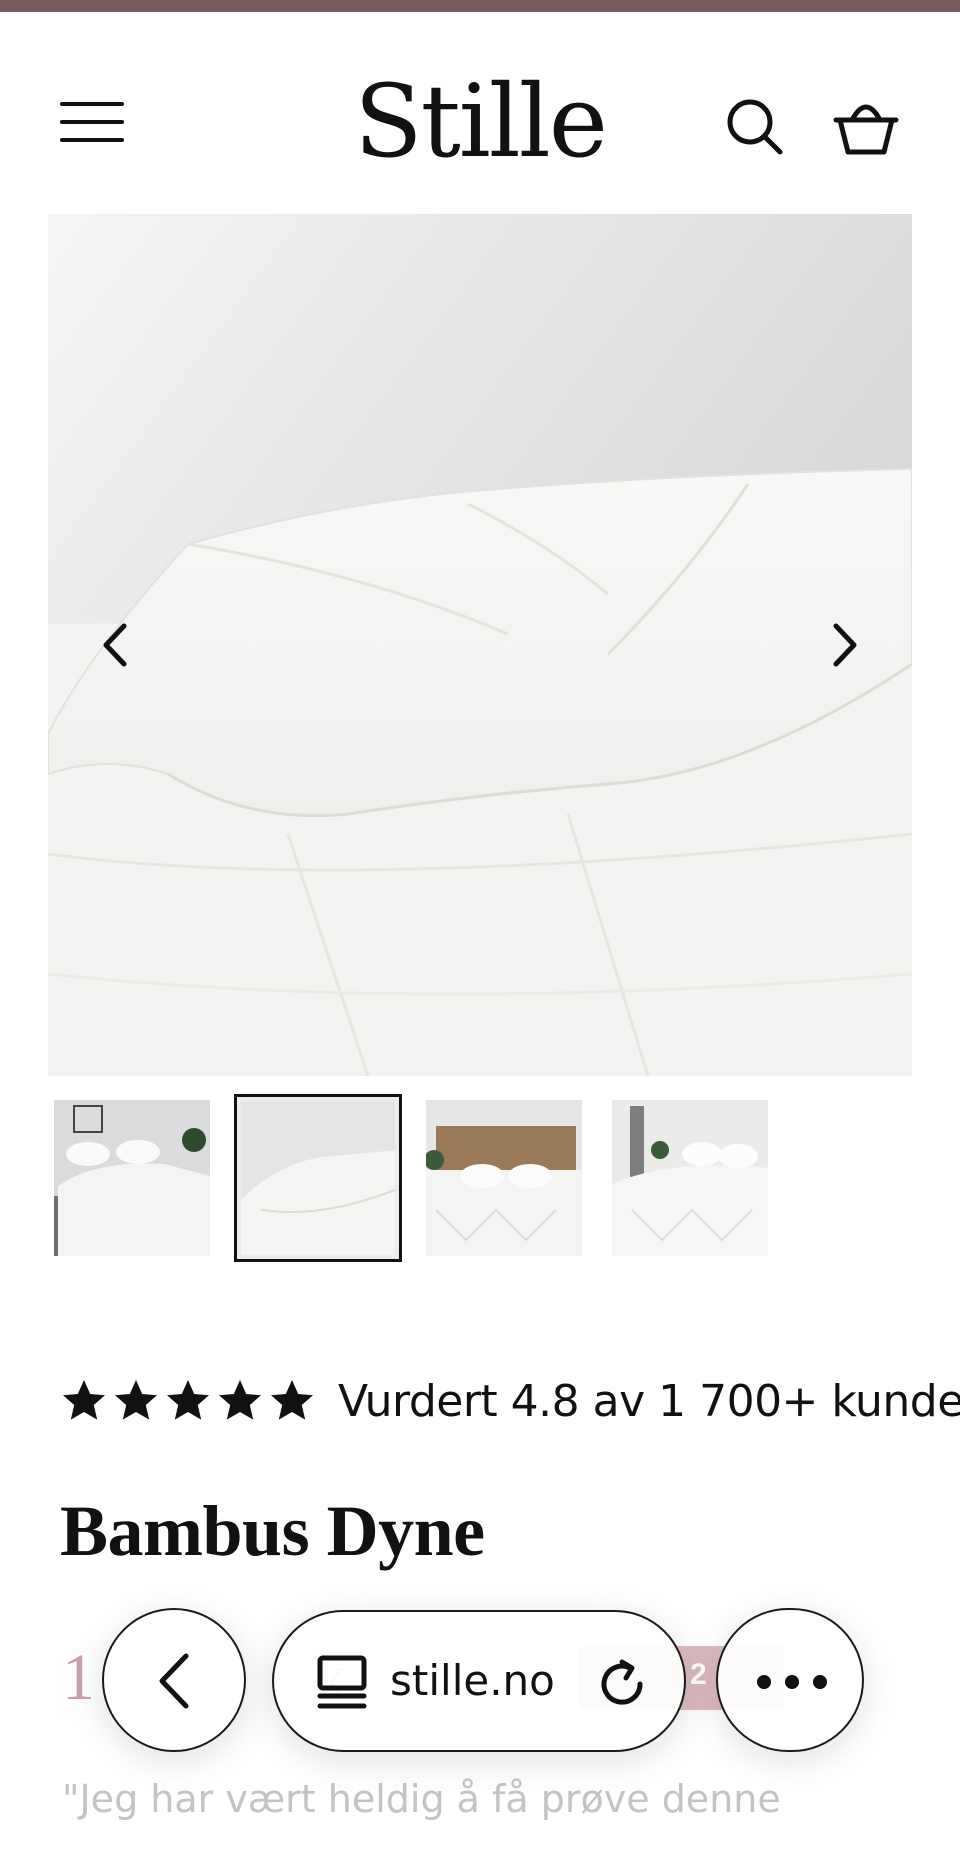 The width and height of the screenshot is (960, 1856). What do you see at coordinates (318, 1178) in the screenshot?
I see `thumbnail-2-selected` at bounding box center [318, 1178].